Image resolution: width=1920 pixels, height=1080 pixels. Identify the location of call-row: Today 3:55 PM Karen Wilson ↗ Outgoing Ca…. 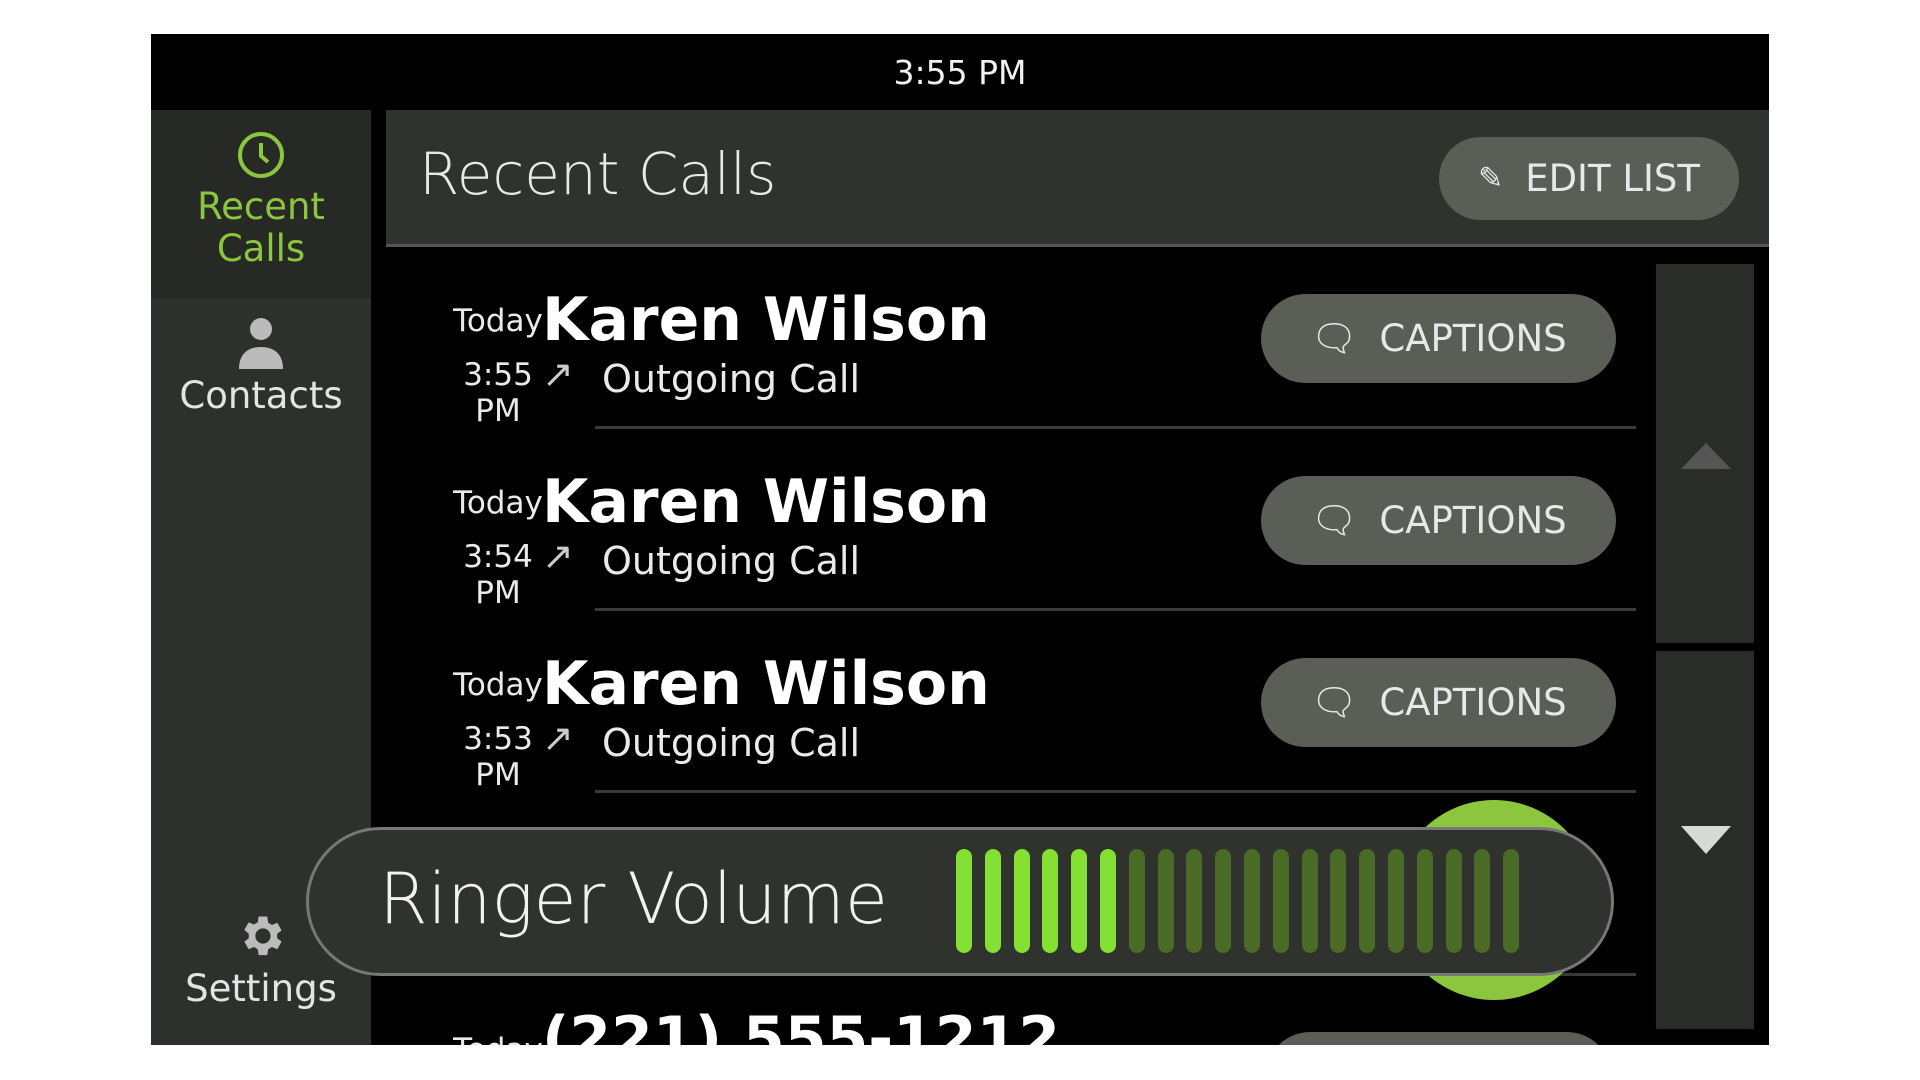
(1011, 338).